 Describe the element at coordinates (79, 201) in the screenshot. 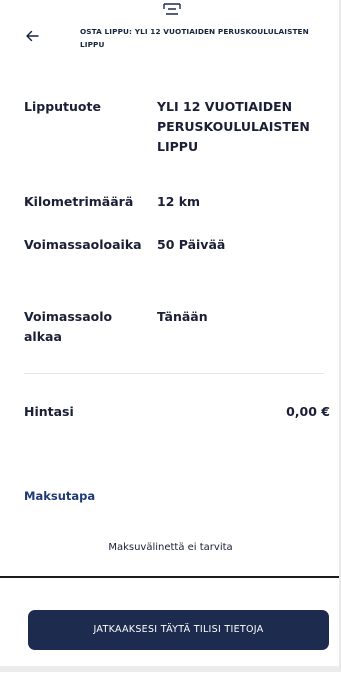

I see `detail-label: Kilometrimäärä` at that location.